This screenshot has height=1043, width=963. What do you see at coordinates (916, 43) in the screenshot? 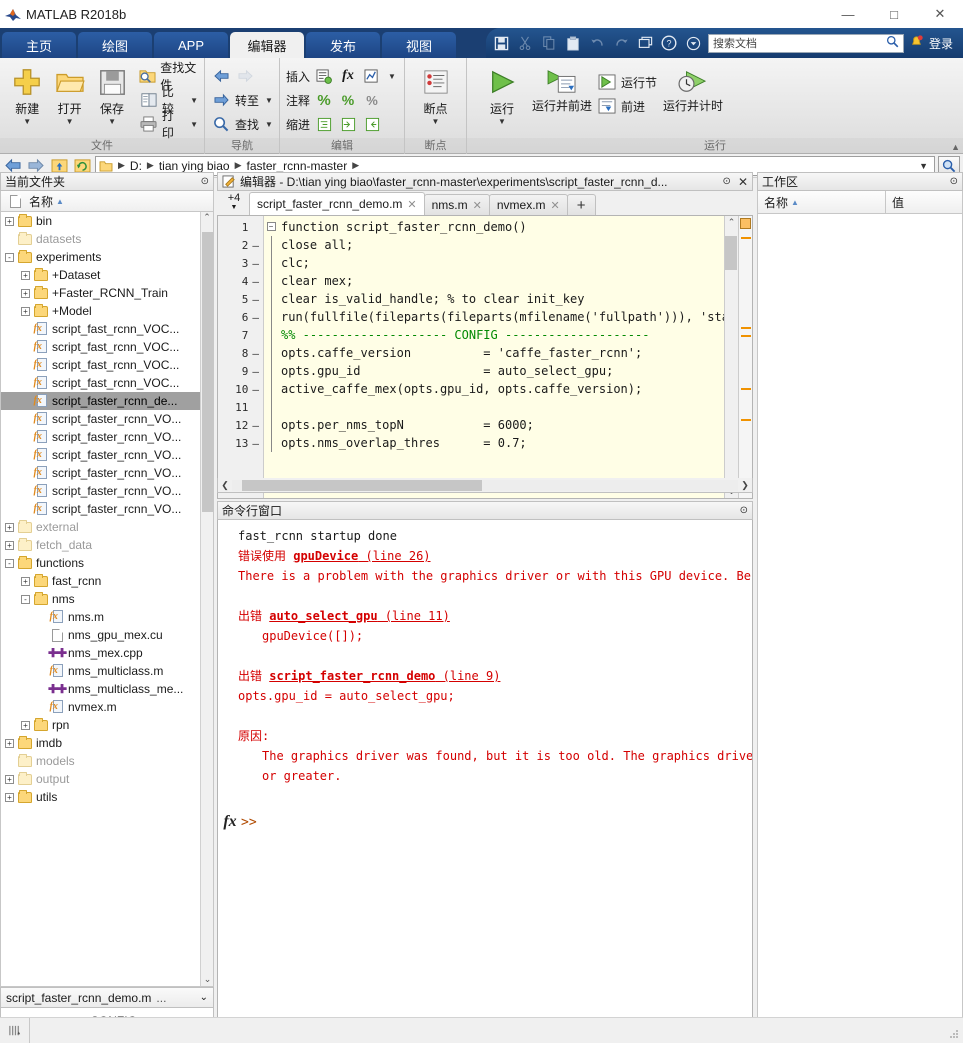
I see `notification-bell-icon` at bounding box center [916, 43].